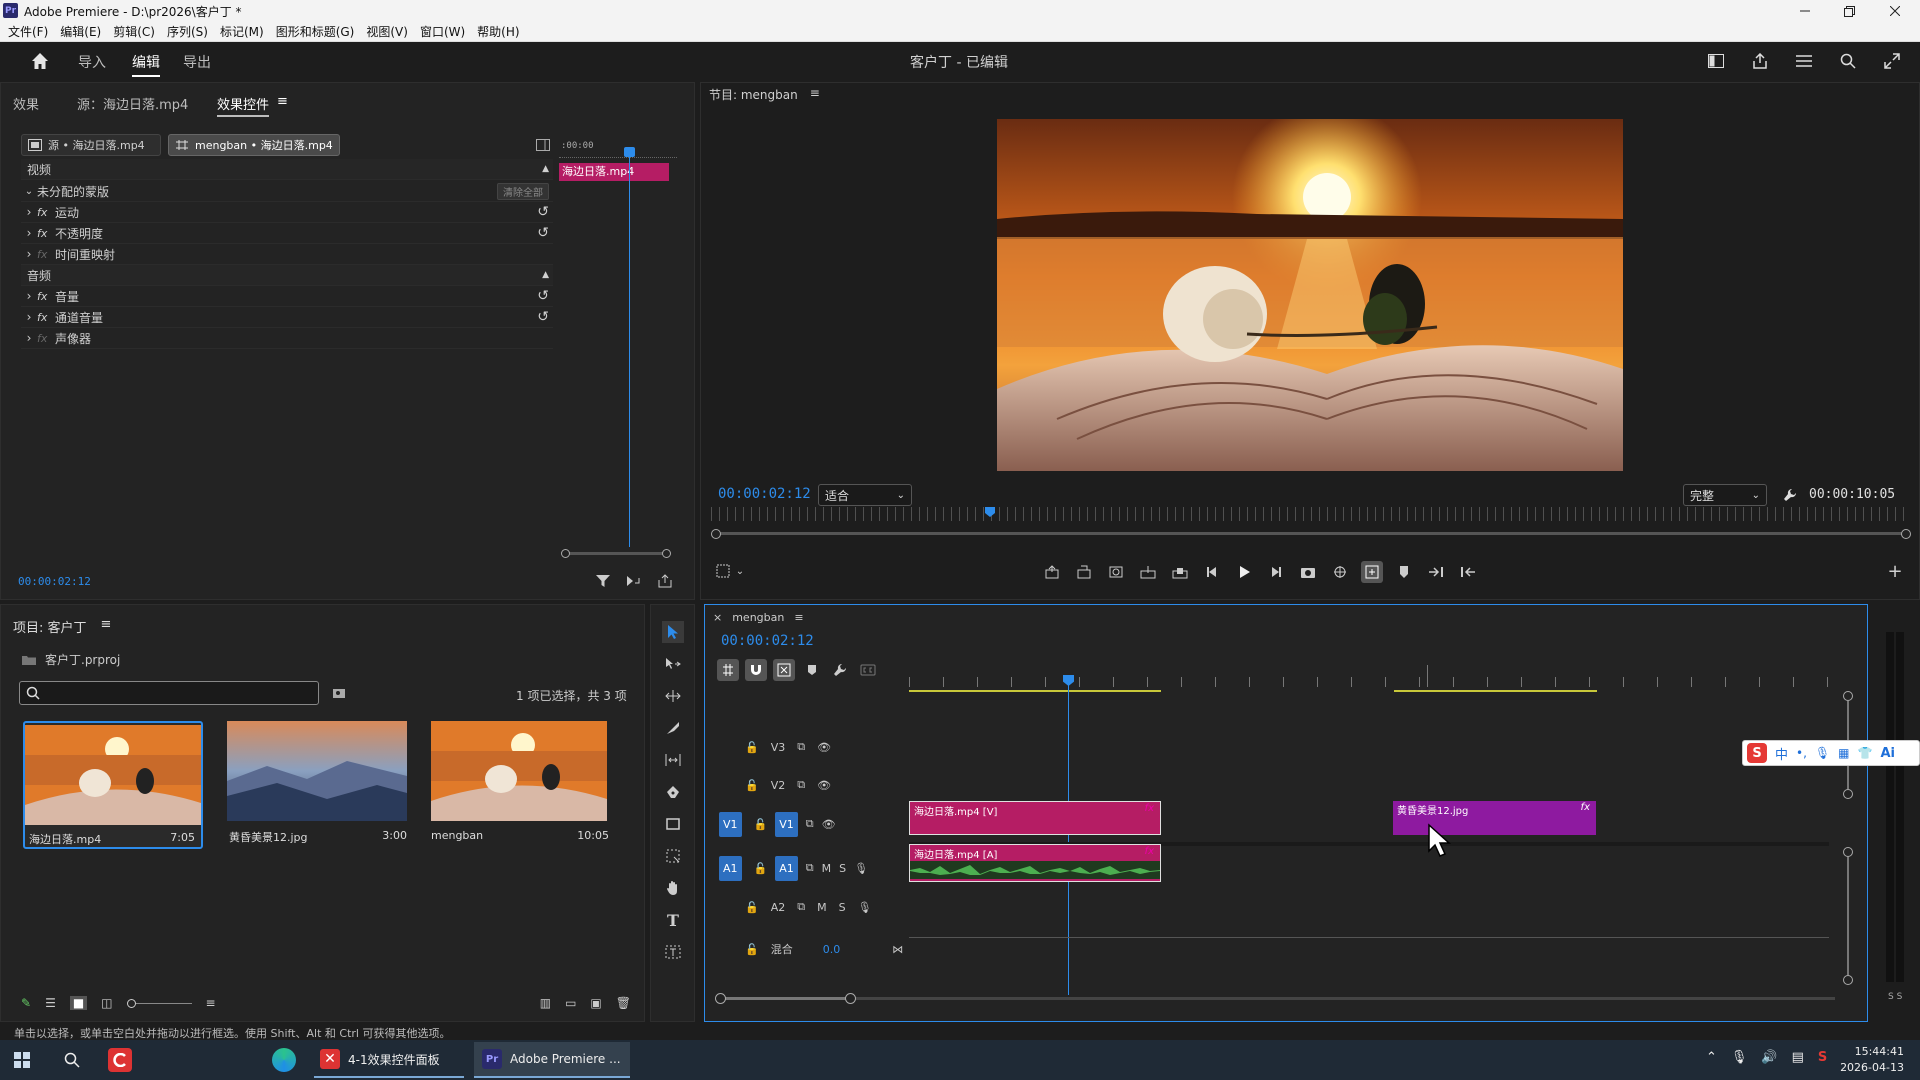 This screenshot has width=1920, height=1080. I want to click on rectangle-tool, so click(673, 824).